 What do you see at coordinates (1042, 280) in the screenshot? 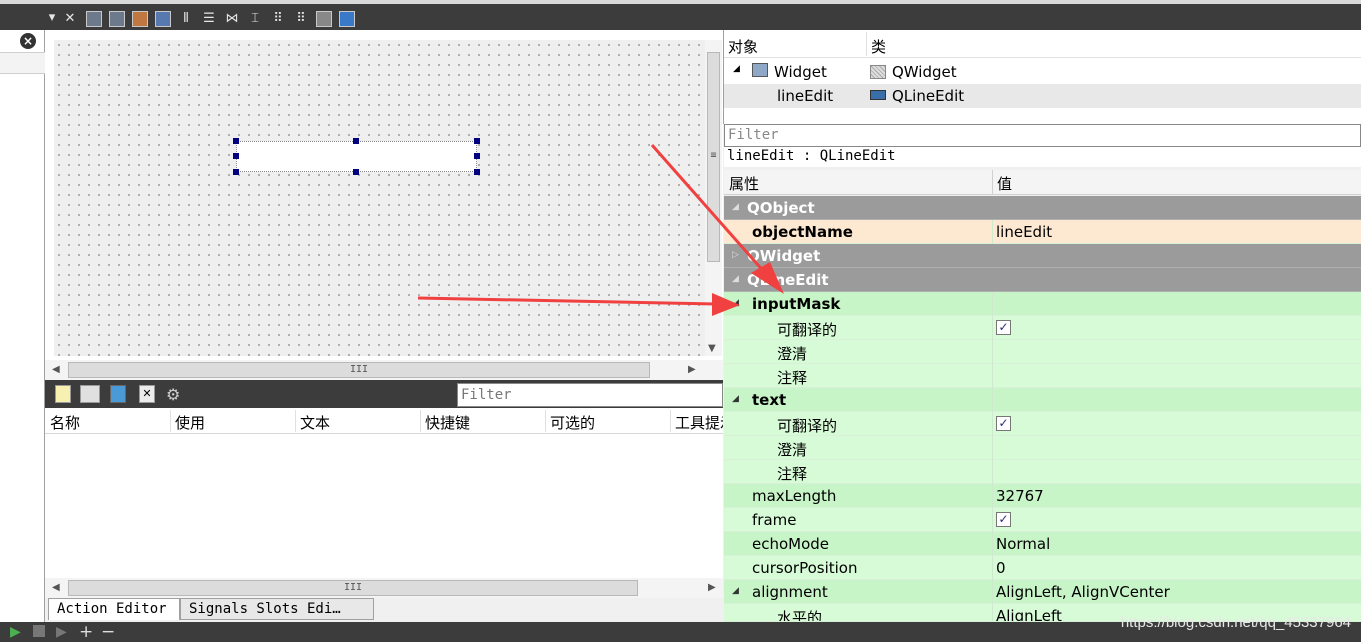
I see `category-qlineedit: ◢ QLineEdit` at bounding box center [1042, 280].